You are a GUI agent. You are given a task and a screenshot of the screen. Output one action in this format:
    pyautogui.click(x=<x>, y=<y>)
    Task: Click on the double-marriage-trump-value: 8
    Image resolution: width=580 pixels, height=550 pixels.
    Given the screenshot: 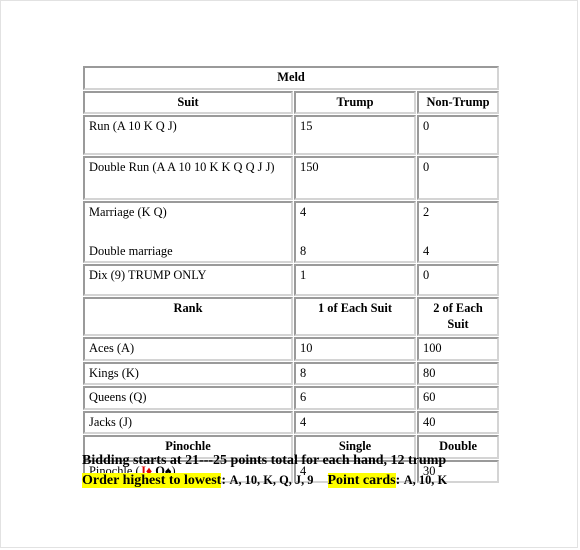 What is the action you would take?
    pyautogui.click(x=303, y=250)
    